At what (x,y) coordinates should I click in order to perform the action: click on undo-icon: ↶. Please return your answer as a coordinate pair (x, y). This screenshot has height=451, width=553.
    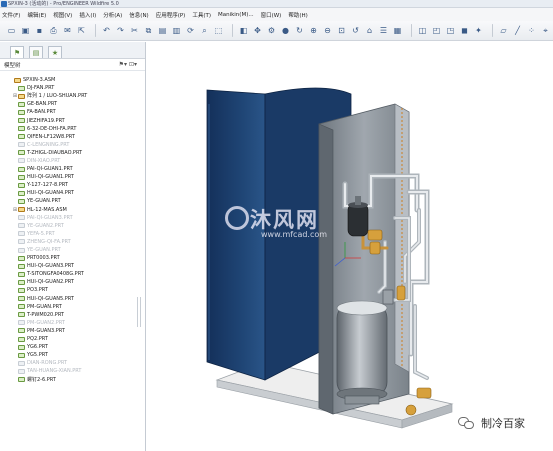
    Looking at the image, I should click on (106, 30).